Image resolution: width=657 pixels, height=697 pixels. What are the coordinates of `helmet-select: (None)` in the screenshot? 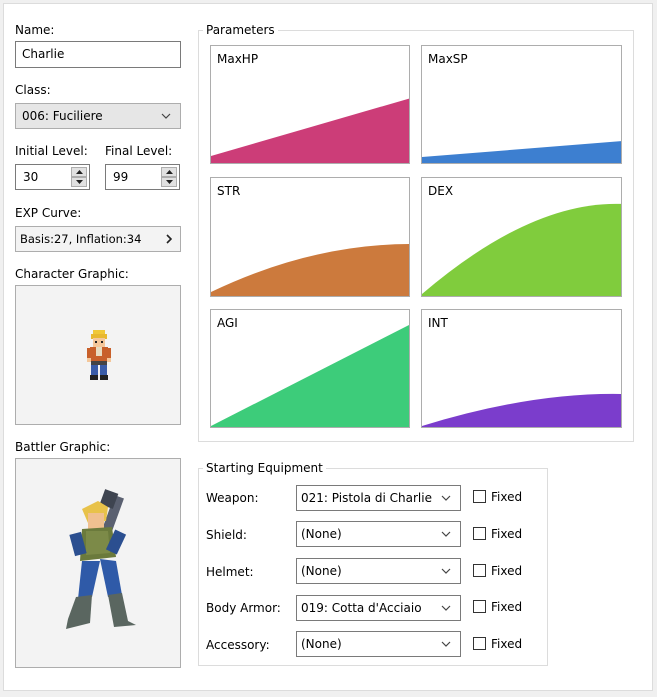 It's located at (378, 571).